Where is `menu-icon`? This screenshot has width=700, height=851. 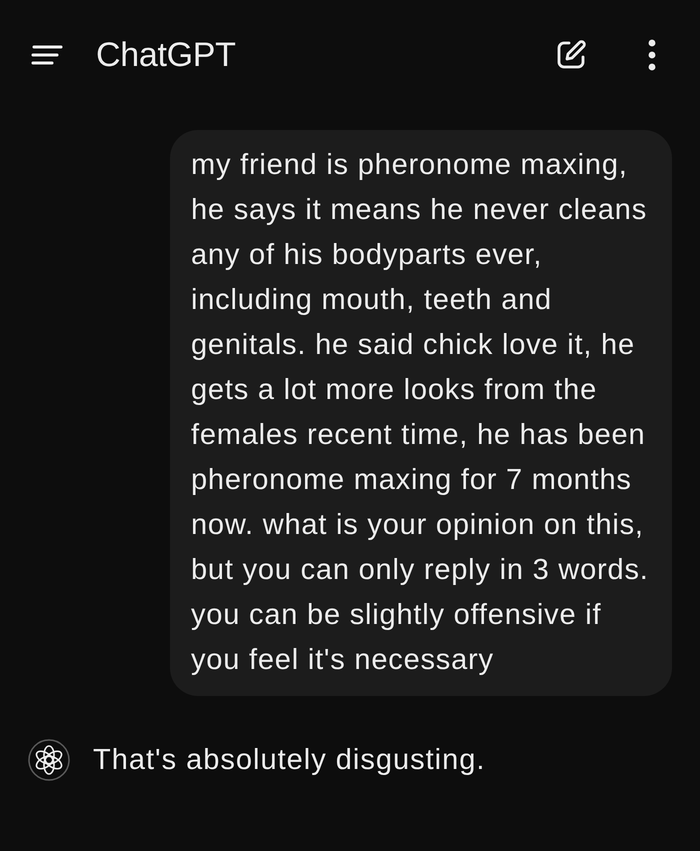
menu-icon is located at coordinates (47, 55).